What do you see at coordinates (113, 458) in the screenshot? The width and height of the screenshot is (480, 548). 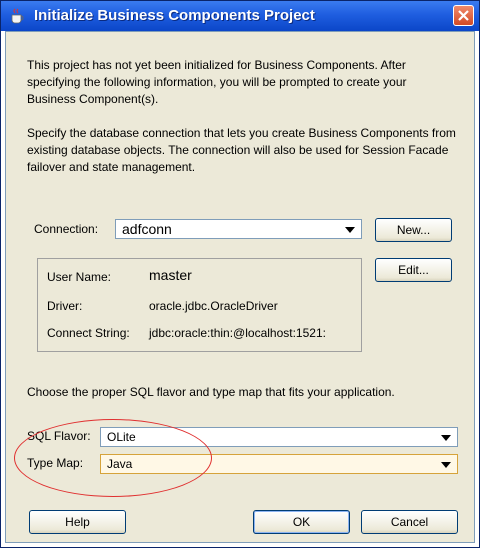 I see `highlight-oval` at bounding box center [113, 458].